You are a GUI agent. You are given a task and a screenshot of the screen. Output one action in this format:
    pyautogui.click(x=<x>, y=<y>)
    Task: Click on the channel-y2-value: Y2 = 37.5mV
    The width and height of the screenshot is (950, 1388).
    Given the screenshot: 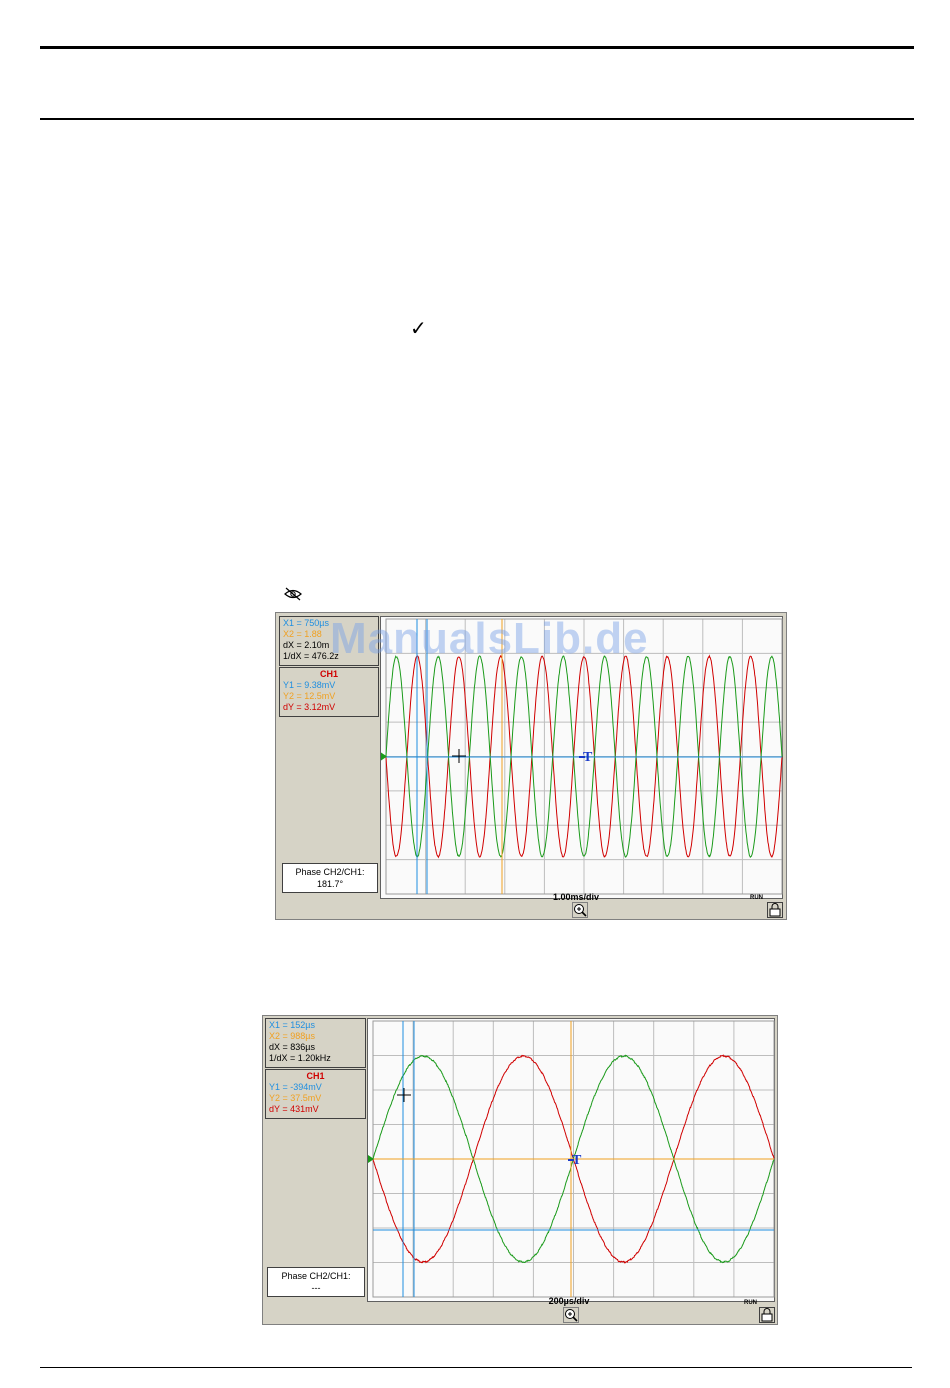 What is the action you would take?
    pyautogui.click(x=295, y=1098)
    